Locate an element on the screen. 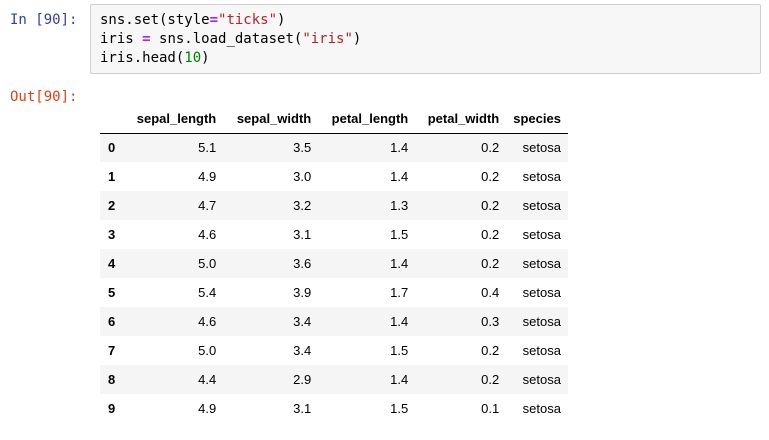  table-row: 7 5.0 3.4 1.5 0.2 setosa is located at coordinates (334, 350).